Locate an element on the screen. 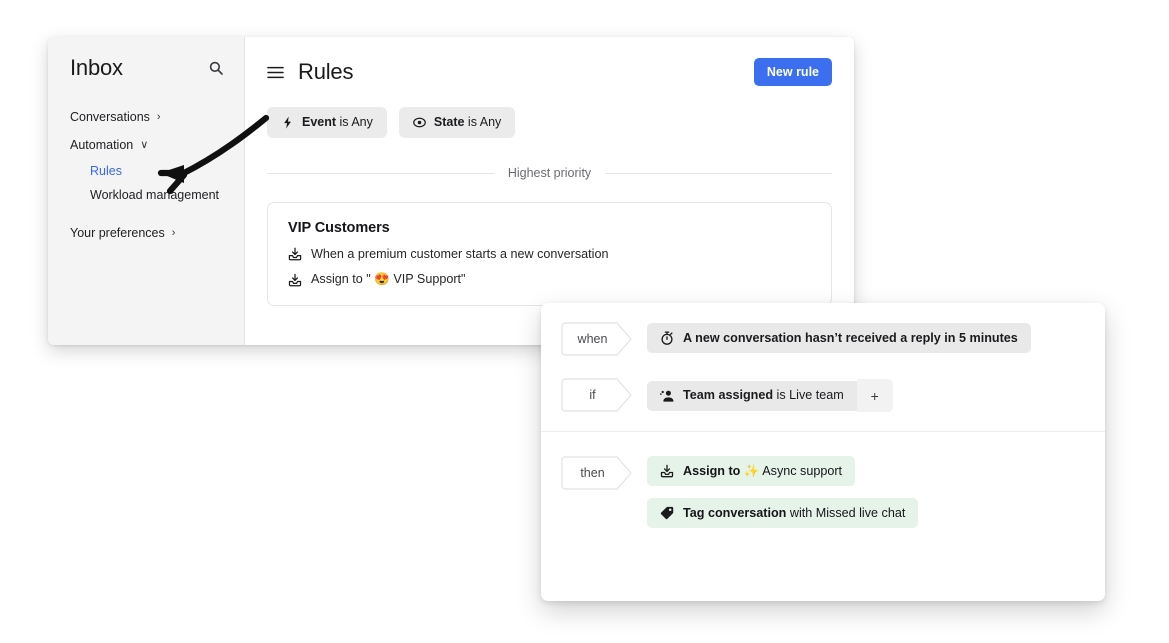 The height and width of the screenshot is (643, 1169). hamburger-icon is located at coordinates (275, 72).